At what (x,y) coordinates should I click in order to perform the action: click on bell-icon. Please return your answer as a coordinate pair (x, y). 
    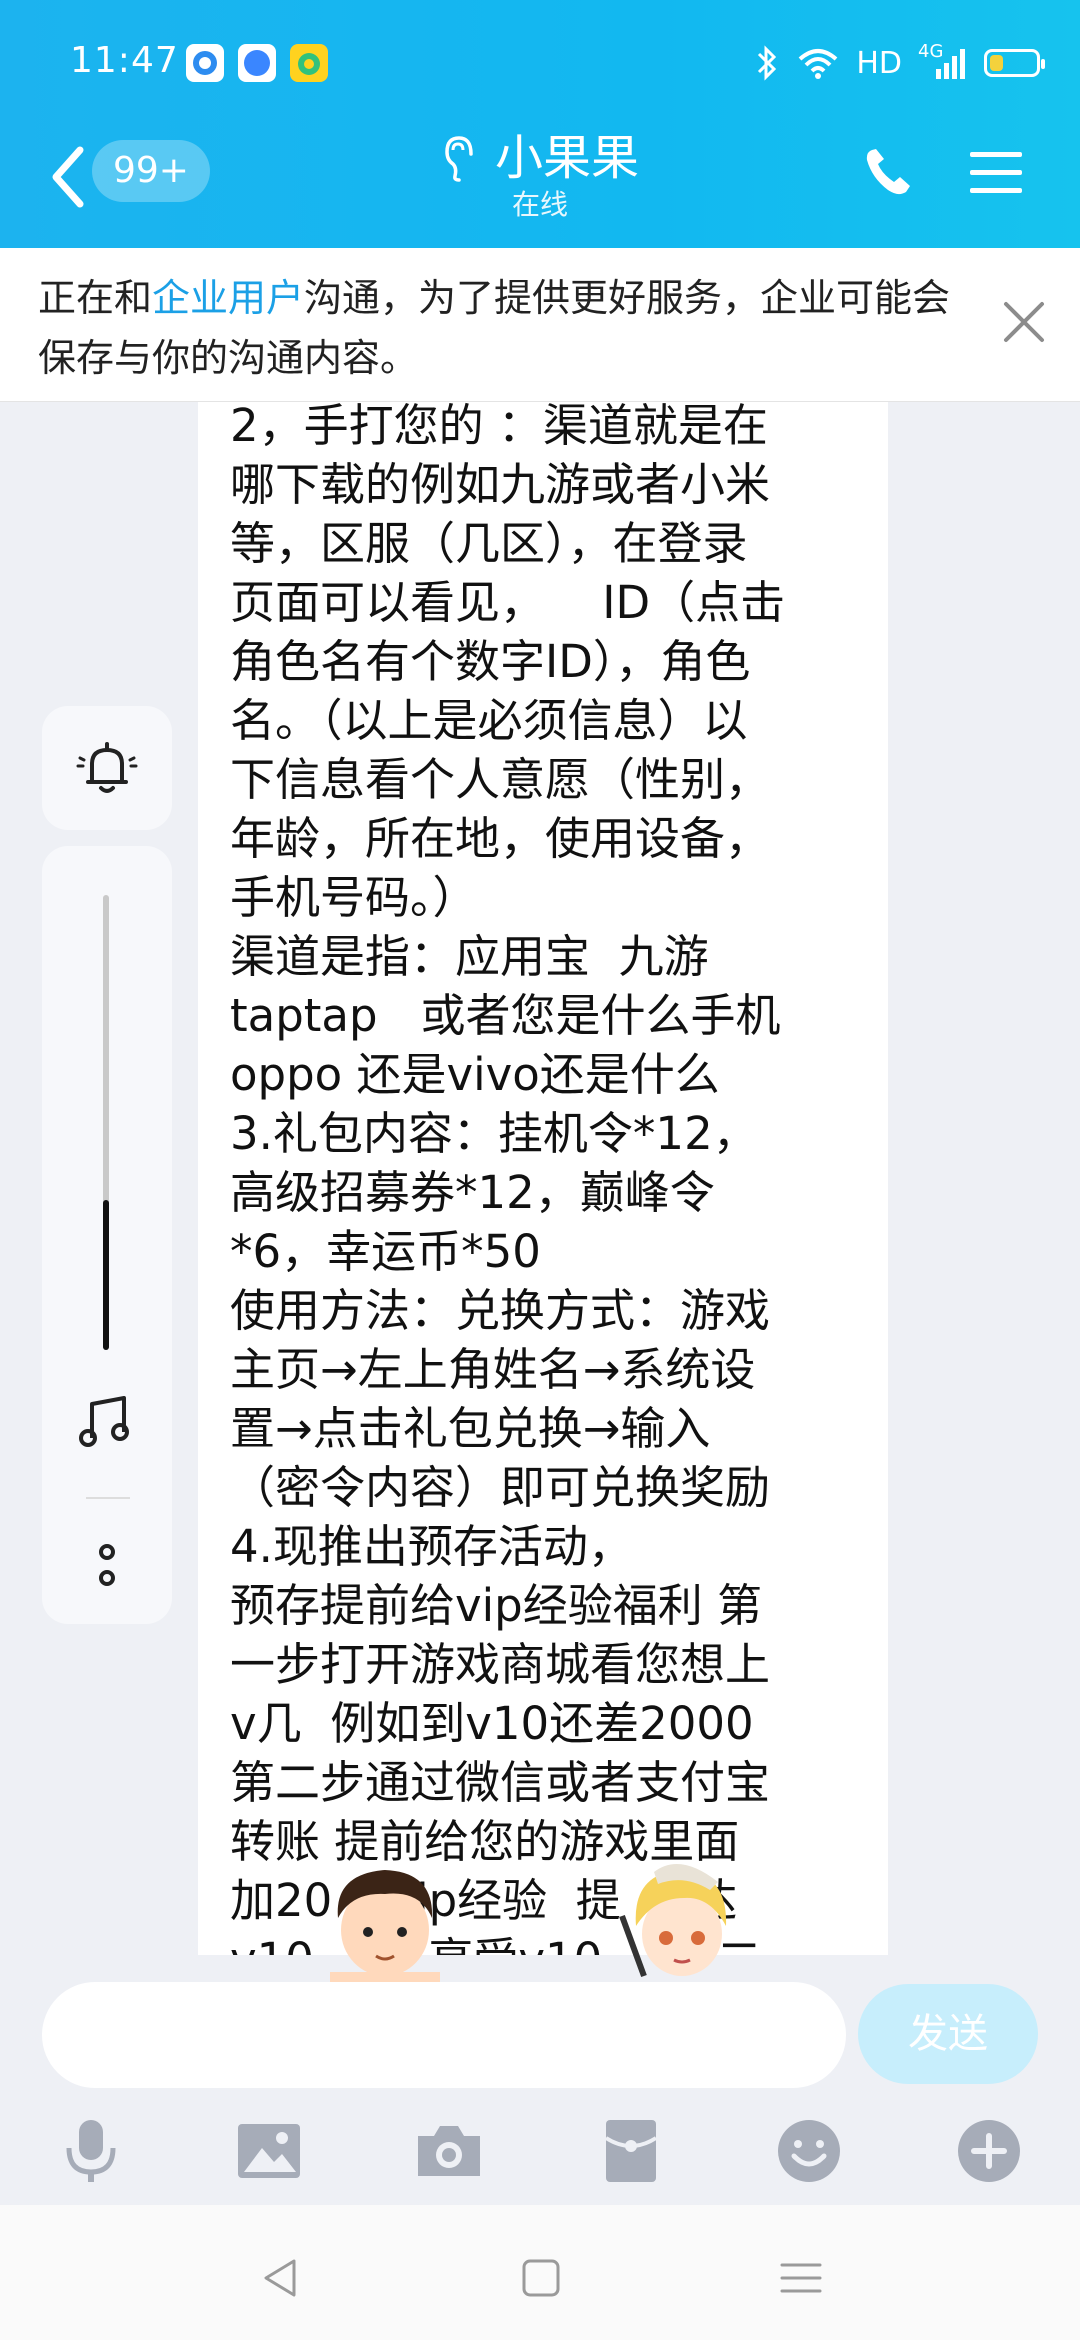
    Looking at the image, I should click on (107, 767).